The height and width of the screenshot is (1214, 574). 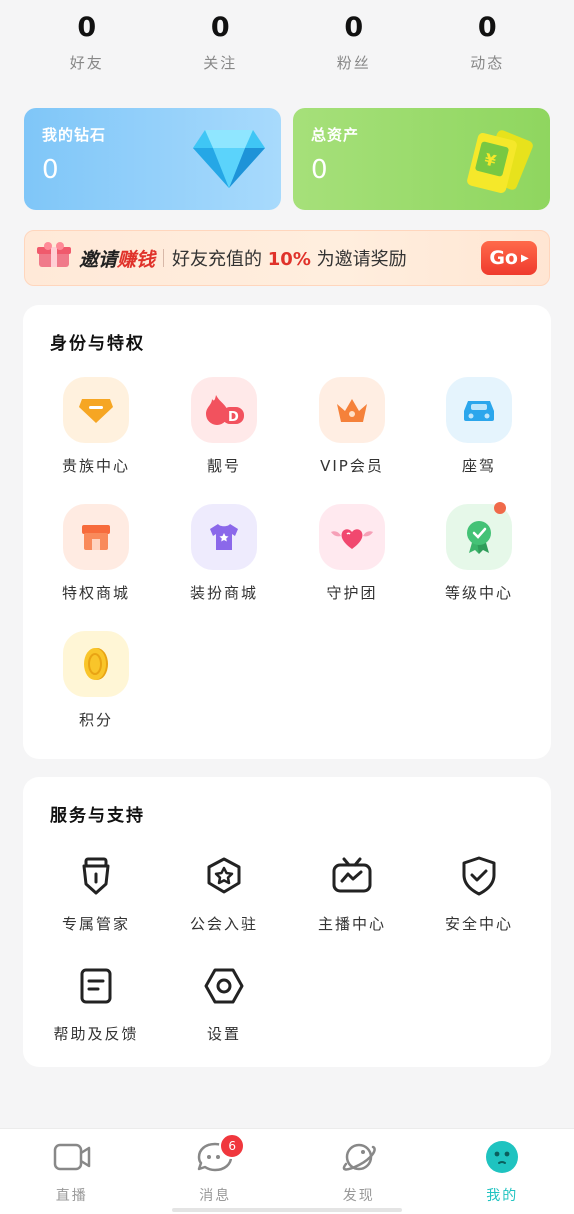 I want to click on feedback-icon, so click(x=96, y=986).